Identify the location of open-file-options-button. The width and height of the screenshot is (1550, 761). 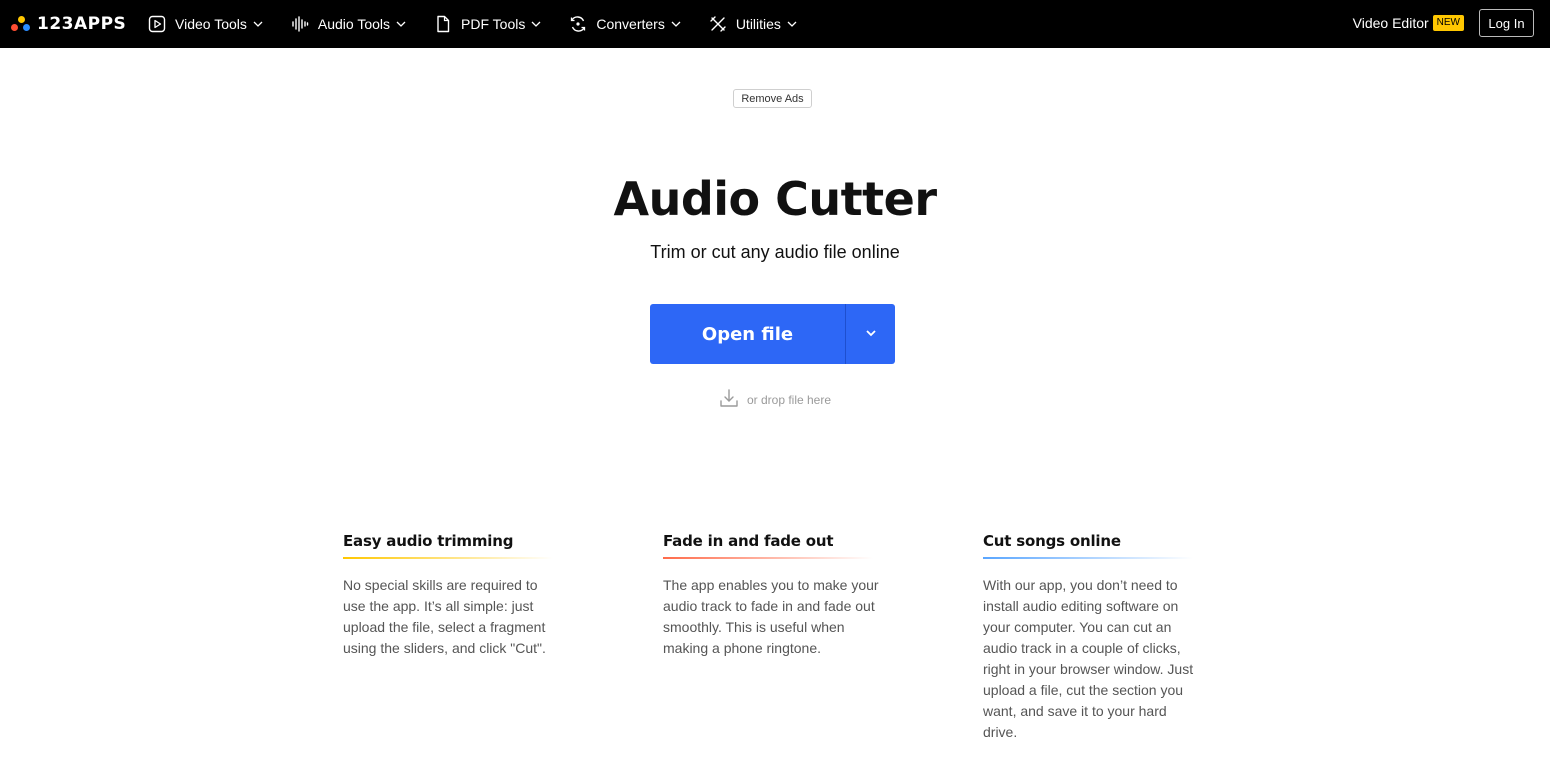
(870, 334).